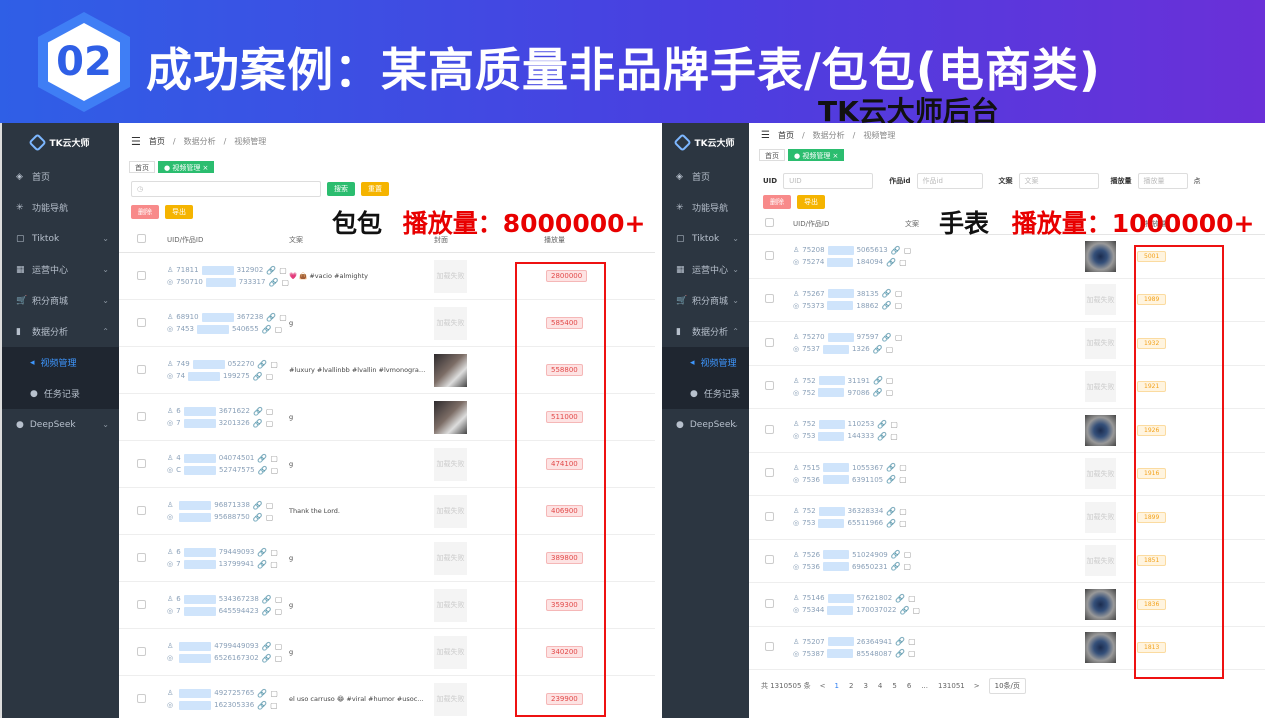  I want to click on prev-page: <, so click(823, 686).